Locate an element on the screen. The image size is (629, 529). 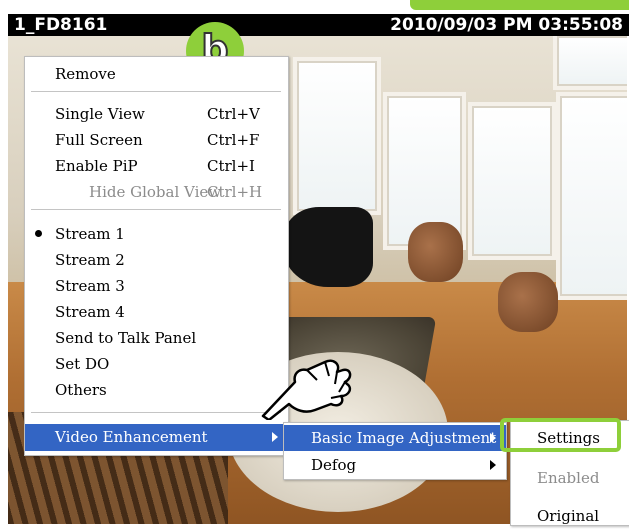
menu-item-send-to-talk-panel: Send to Talk Panel is located at coordinates (156, 338).